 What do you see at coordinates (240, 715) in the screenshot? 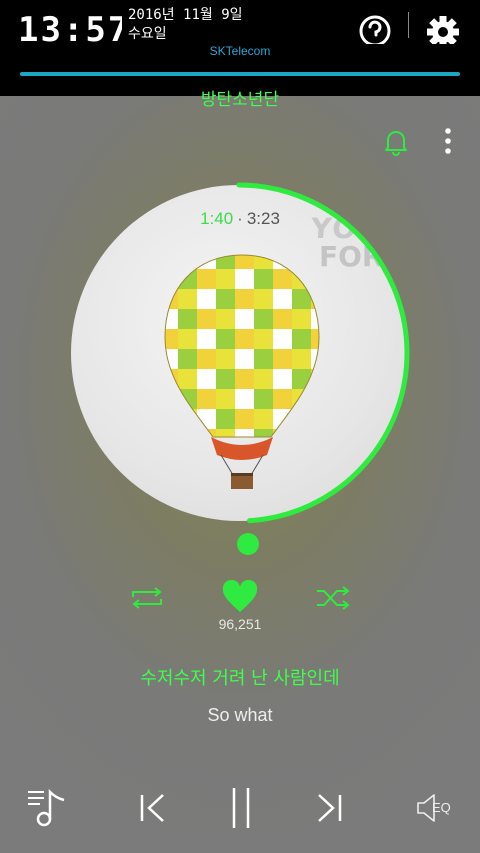
I see `lyric-next-line: So what` at bounding box center [240, 715].